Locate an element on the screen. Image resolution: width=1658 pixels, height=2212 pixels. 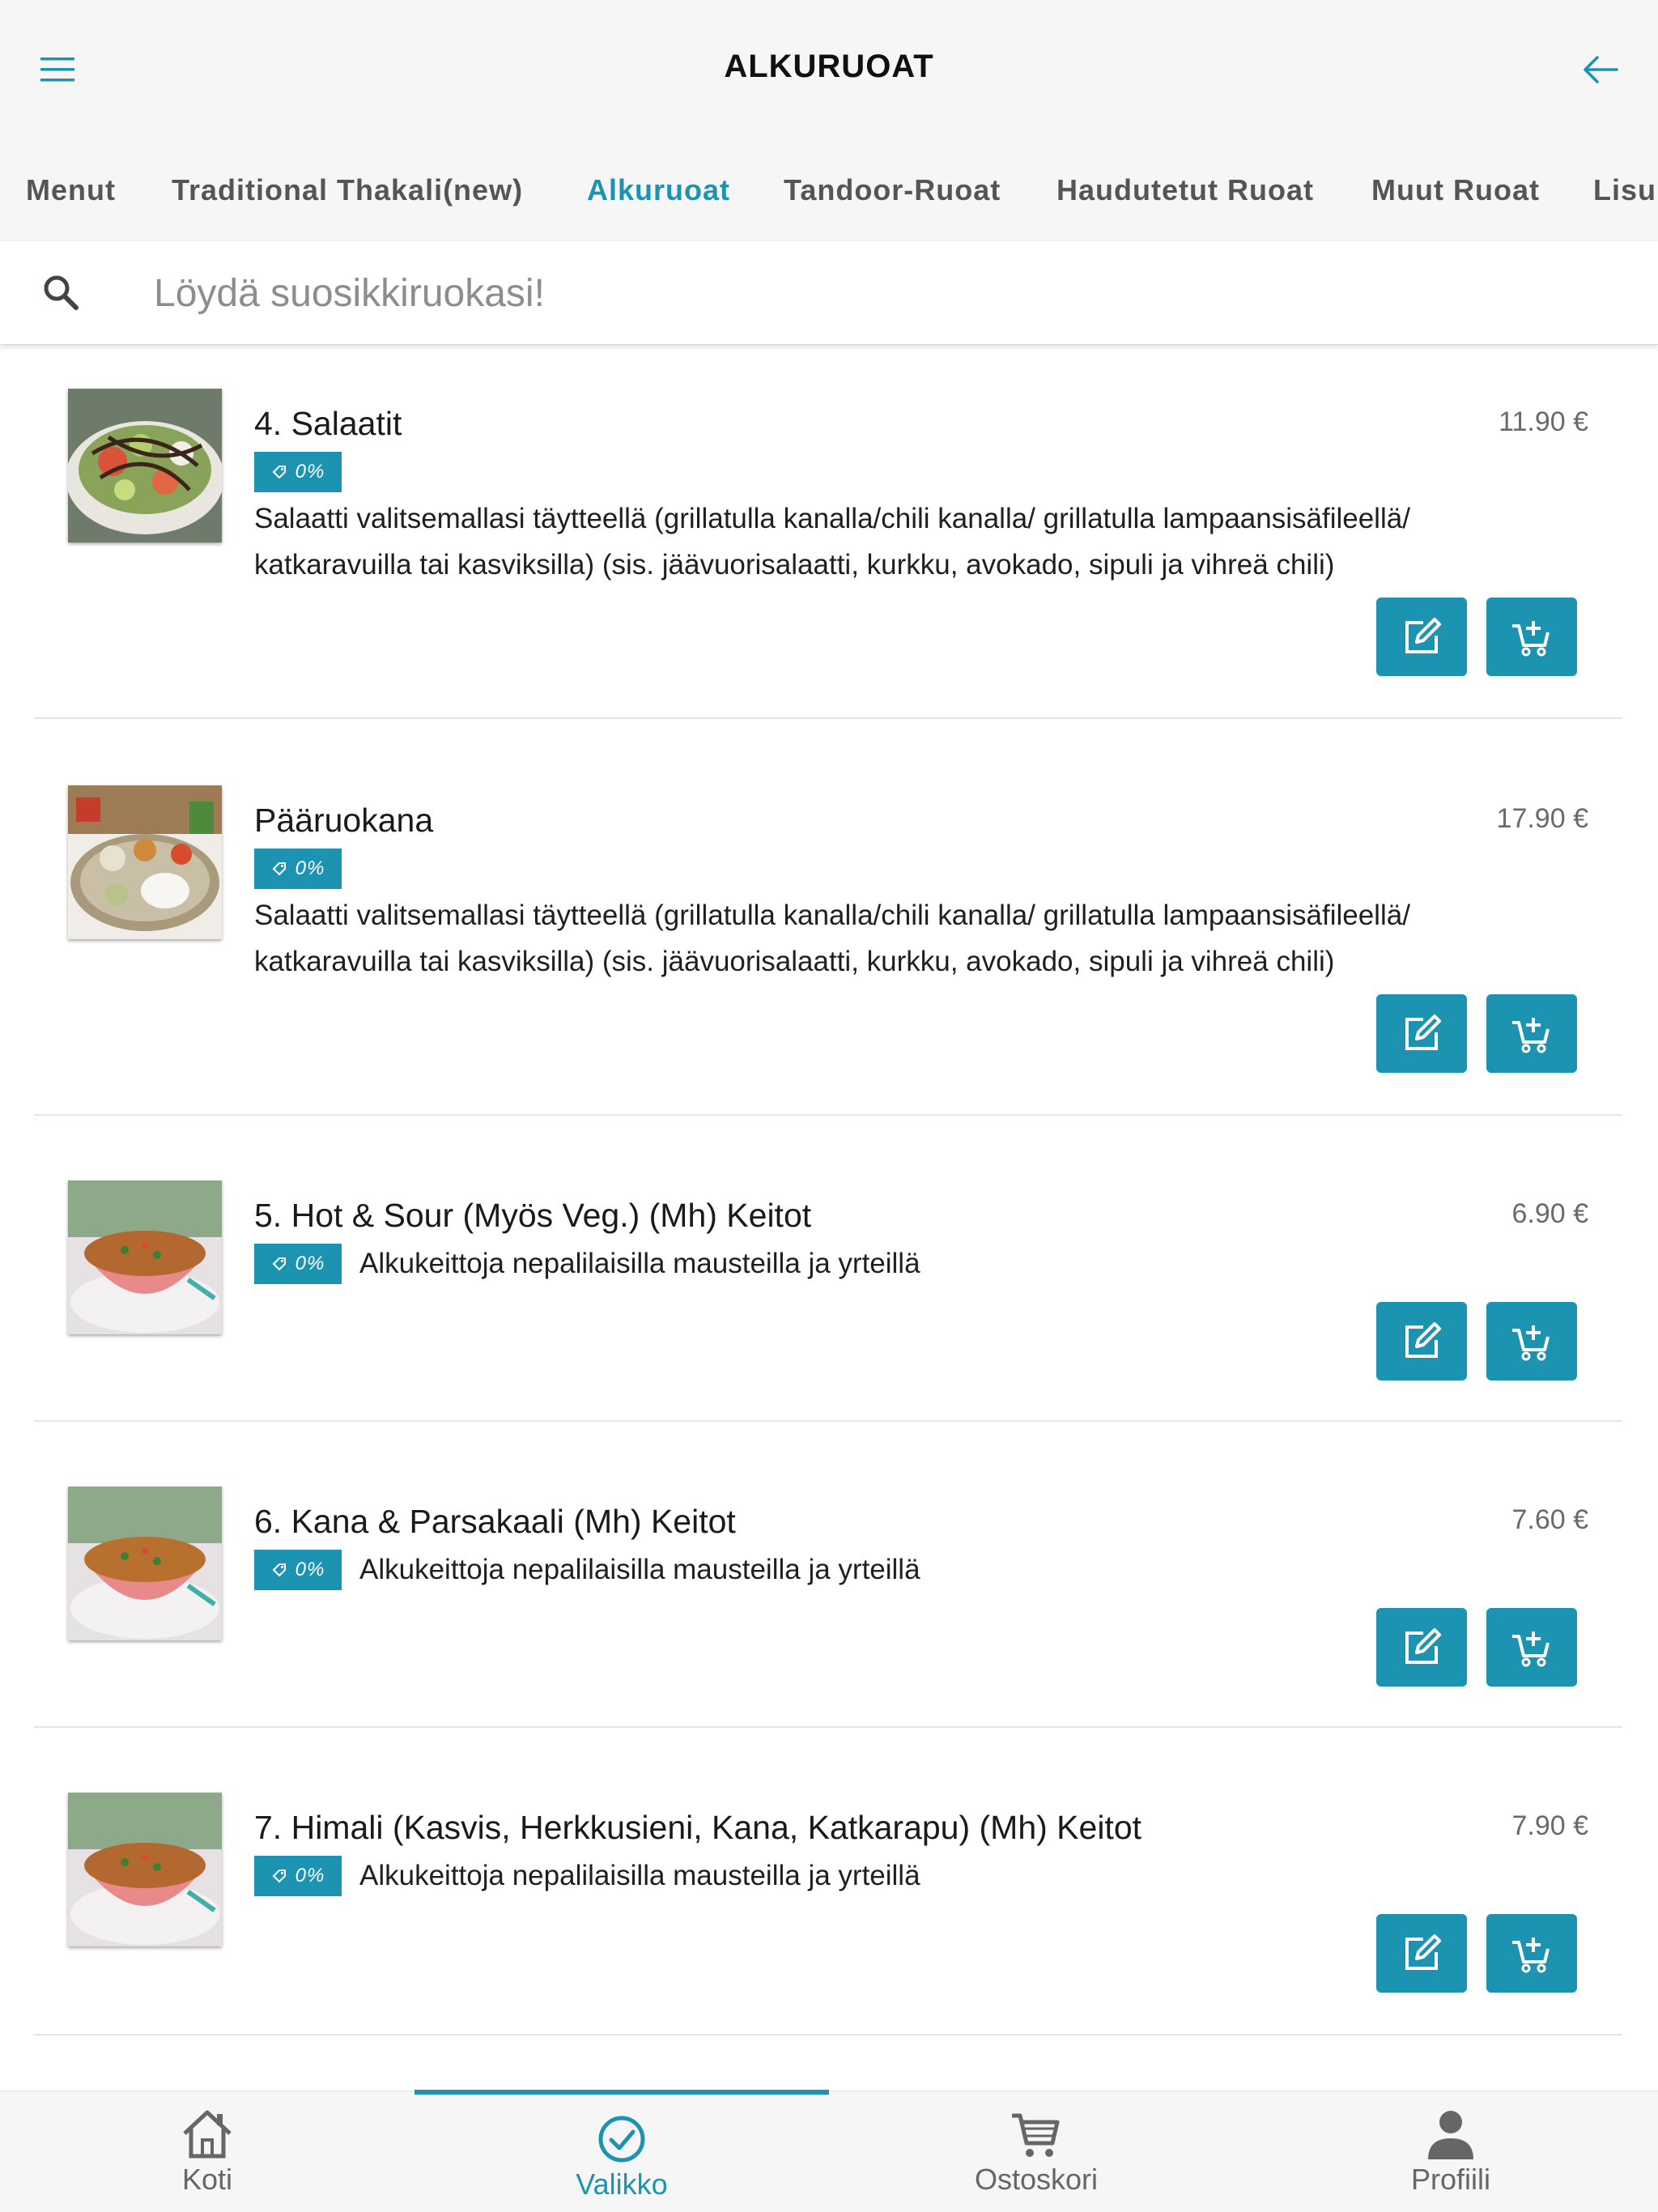
nav-label: Valikko is located at coordinates (622, 2184).